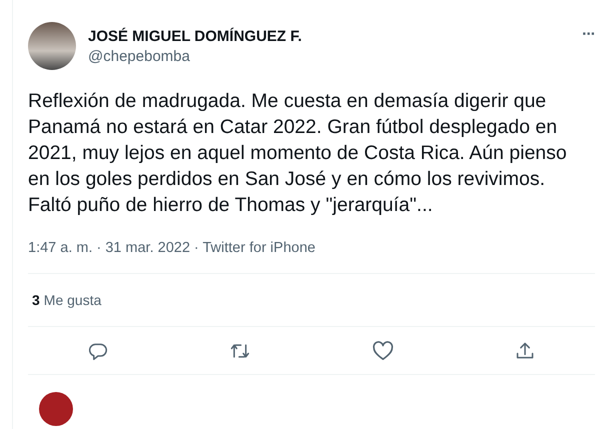 The image size is (609, 429). Describe the element at coordinates (56, 409) in the screenshot. I see `next-avatar-placeholder` at that location.